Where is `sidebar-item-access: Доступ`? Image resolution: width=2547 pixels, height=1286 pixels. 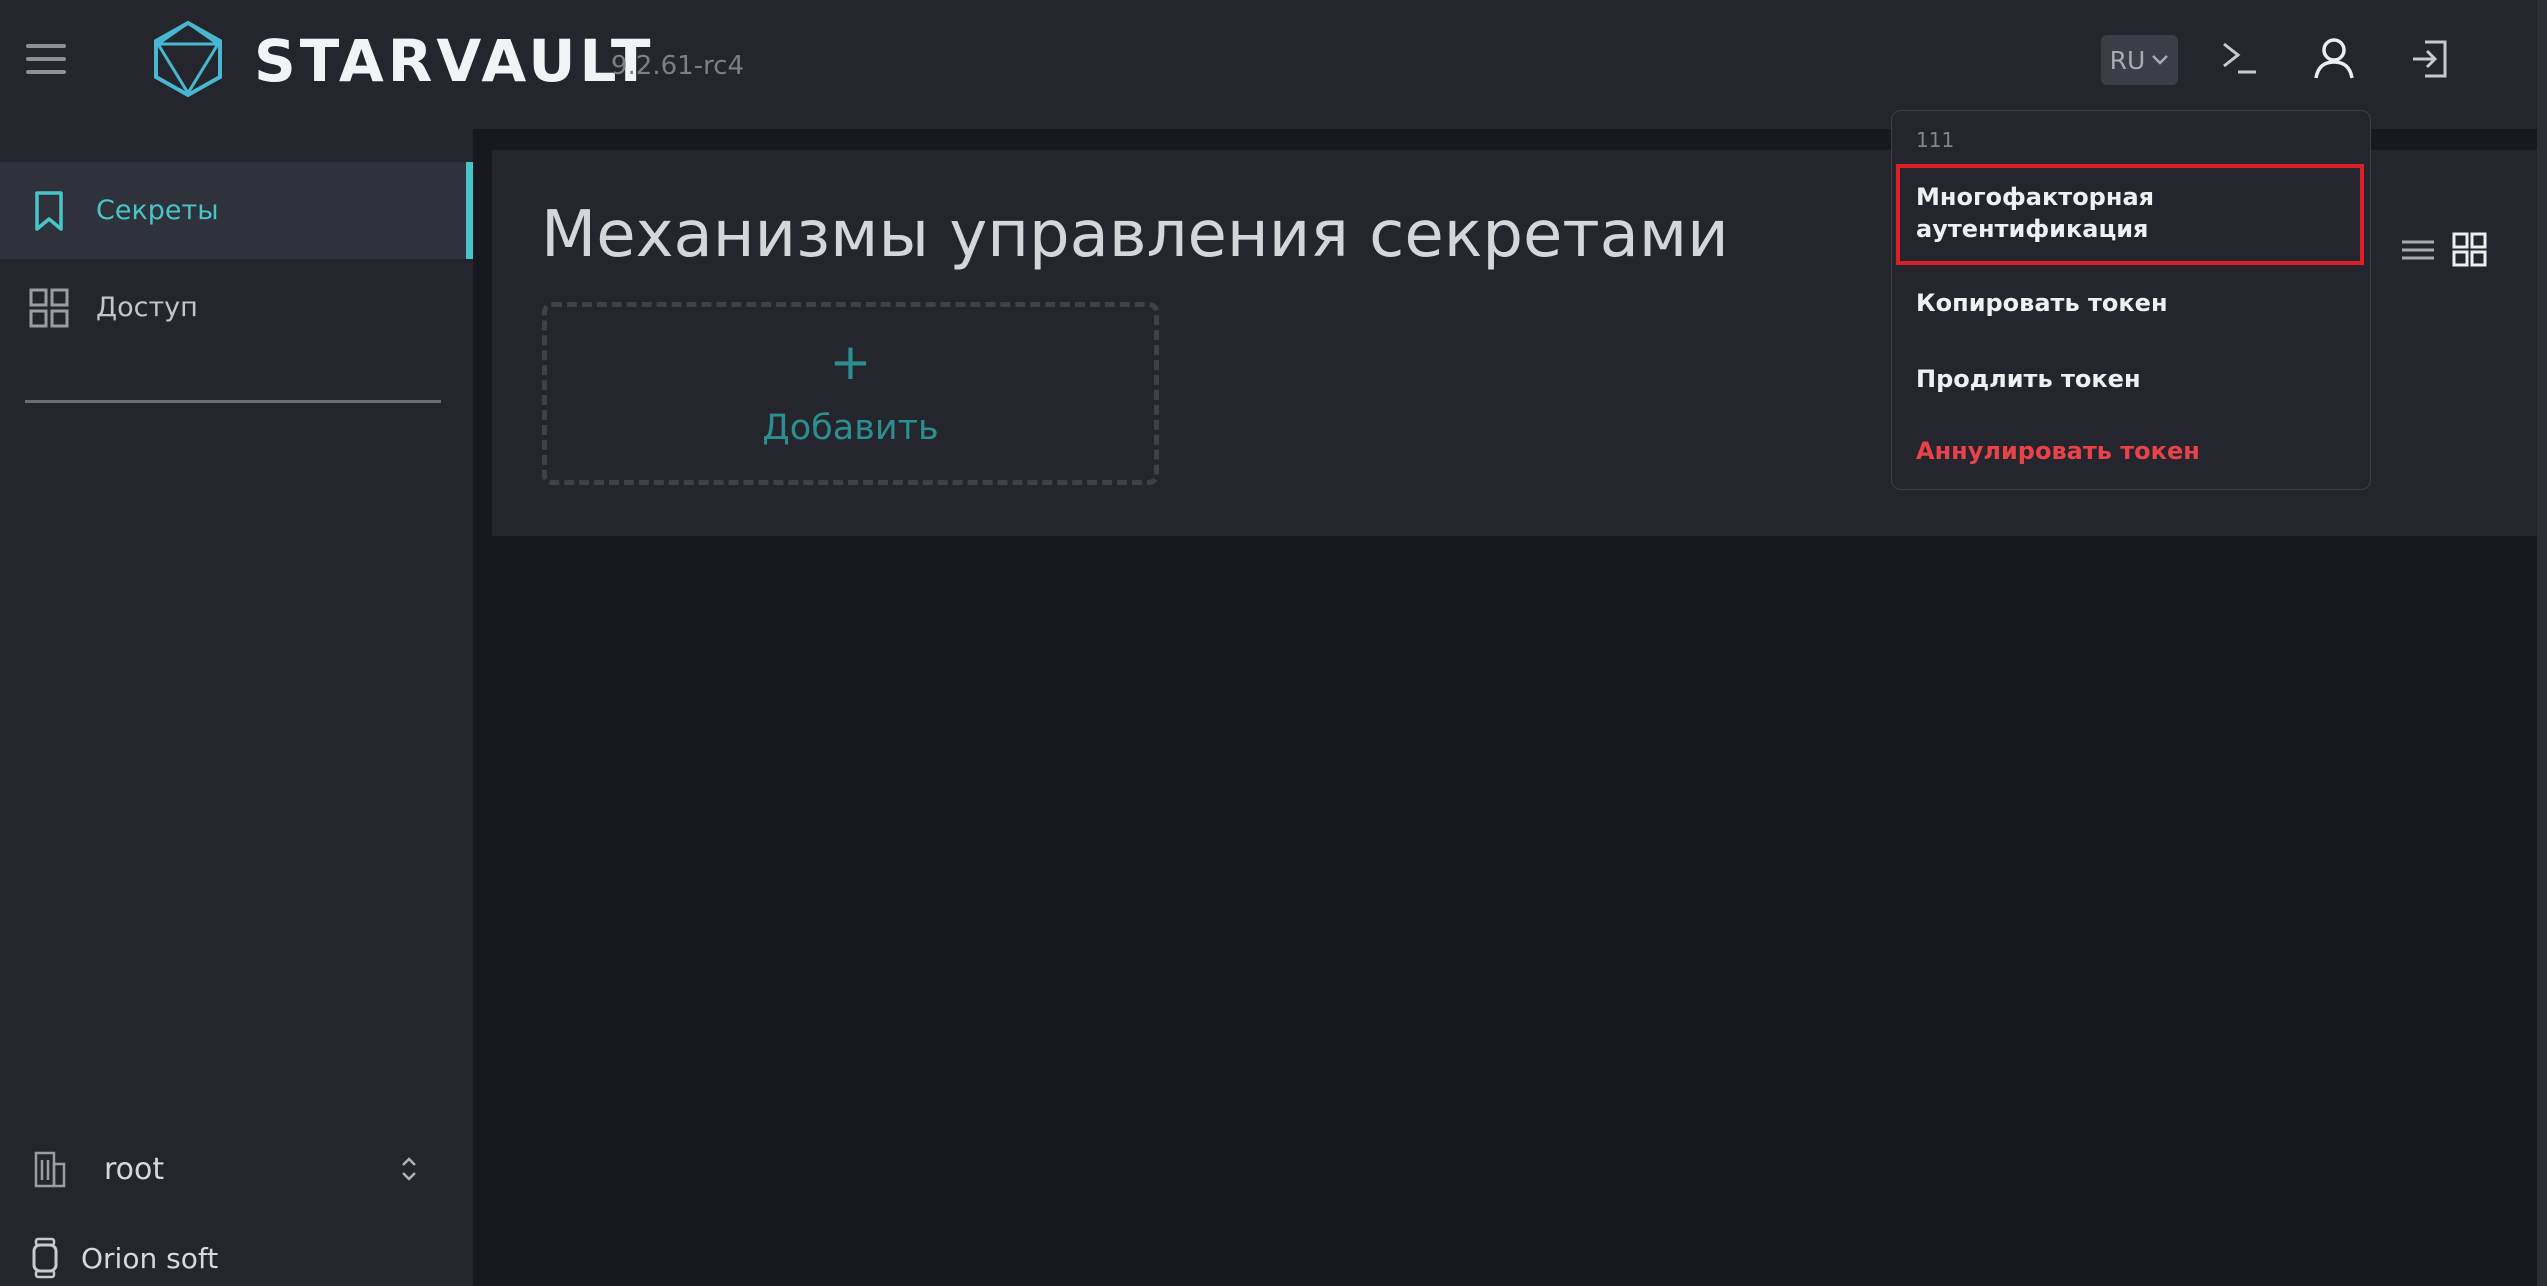 sidebar-item-access: Доступ is located at coordinates (236, 307).